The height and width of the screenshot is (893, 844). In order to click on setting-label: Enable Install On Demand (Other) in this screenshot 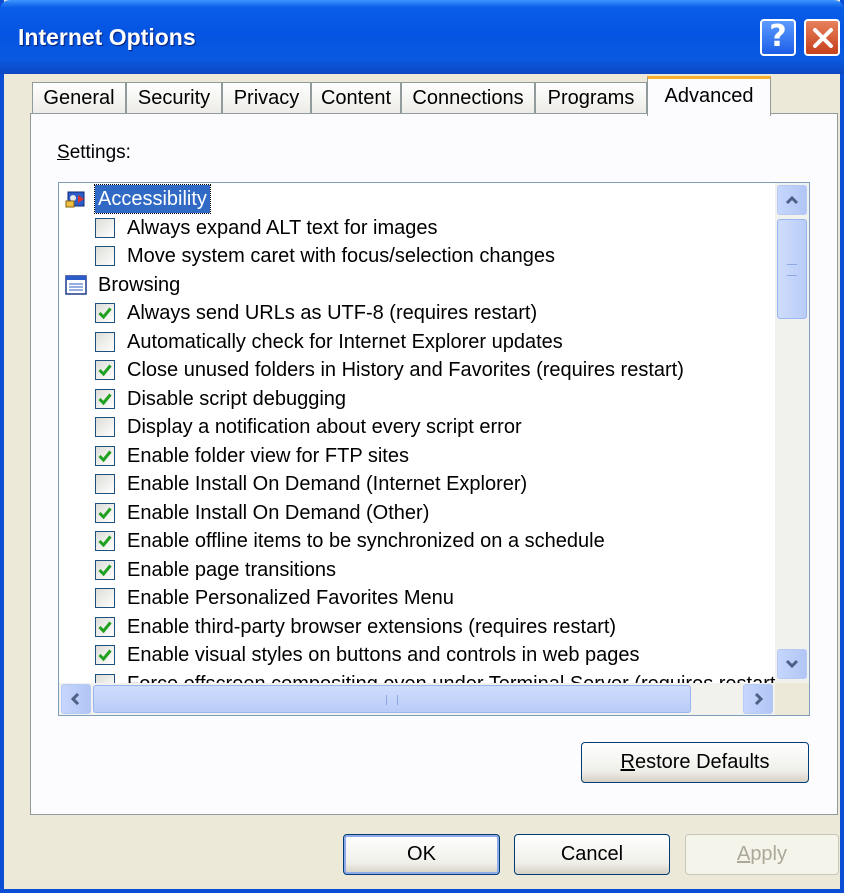, I will do `click(278, 512)`.